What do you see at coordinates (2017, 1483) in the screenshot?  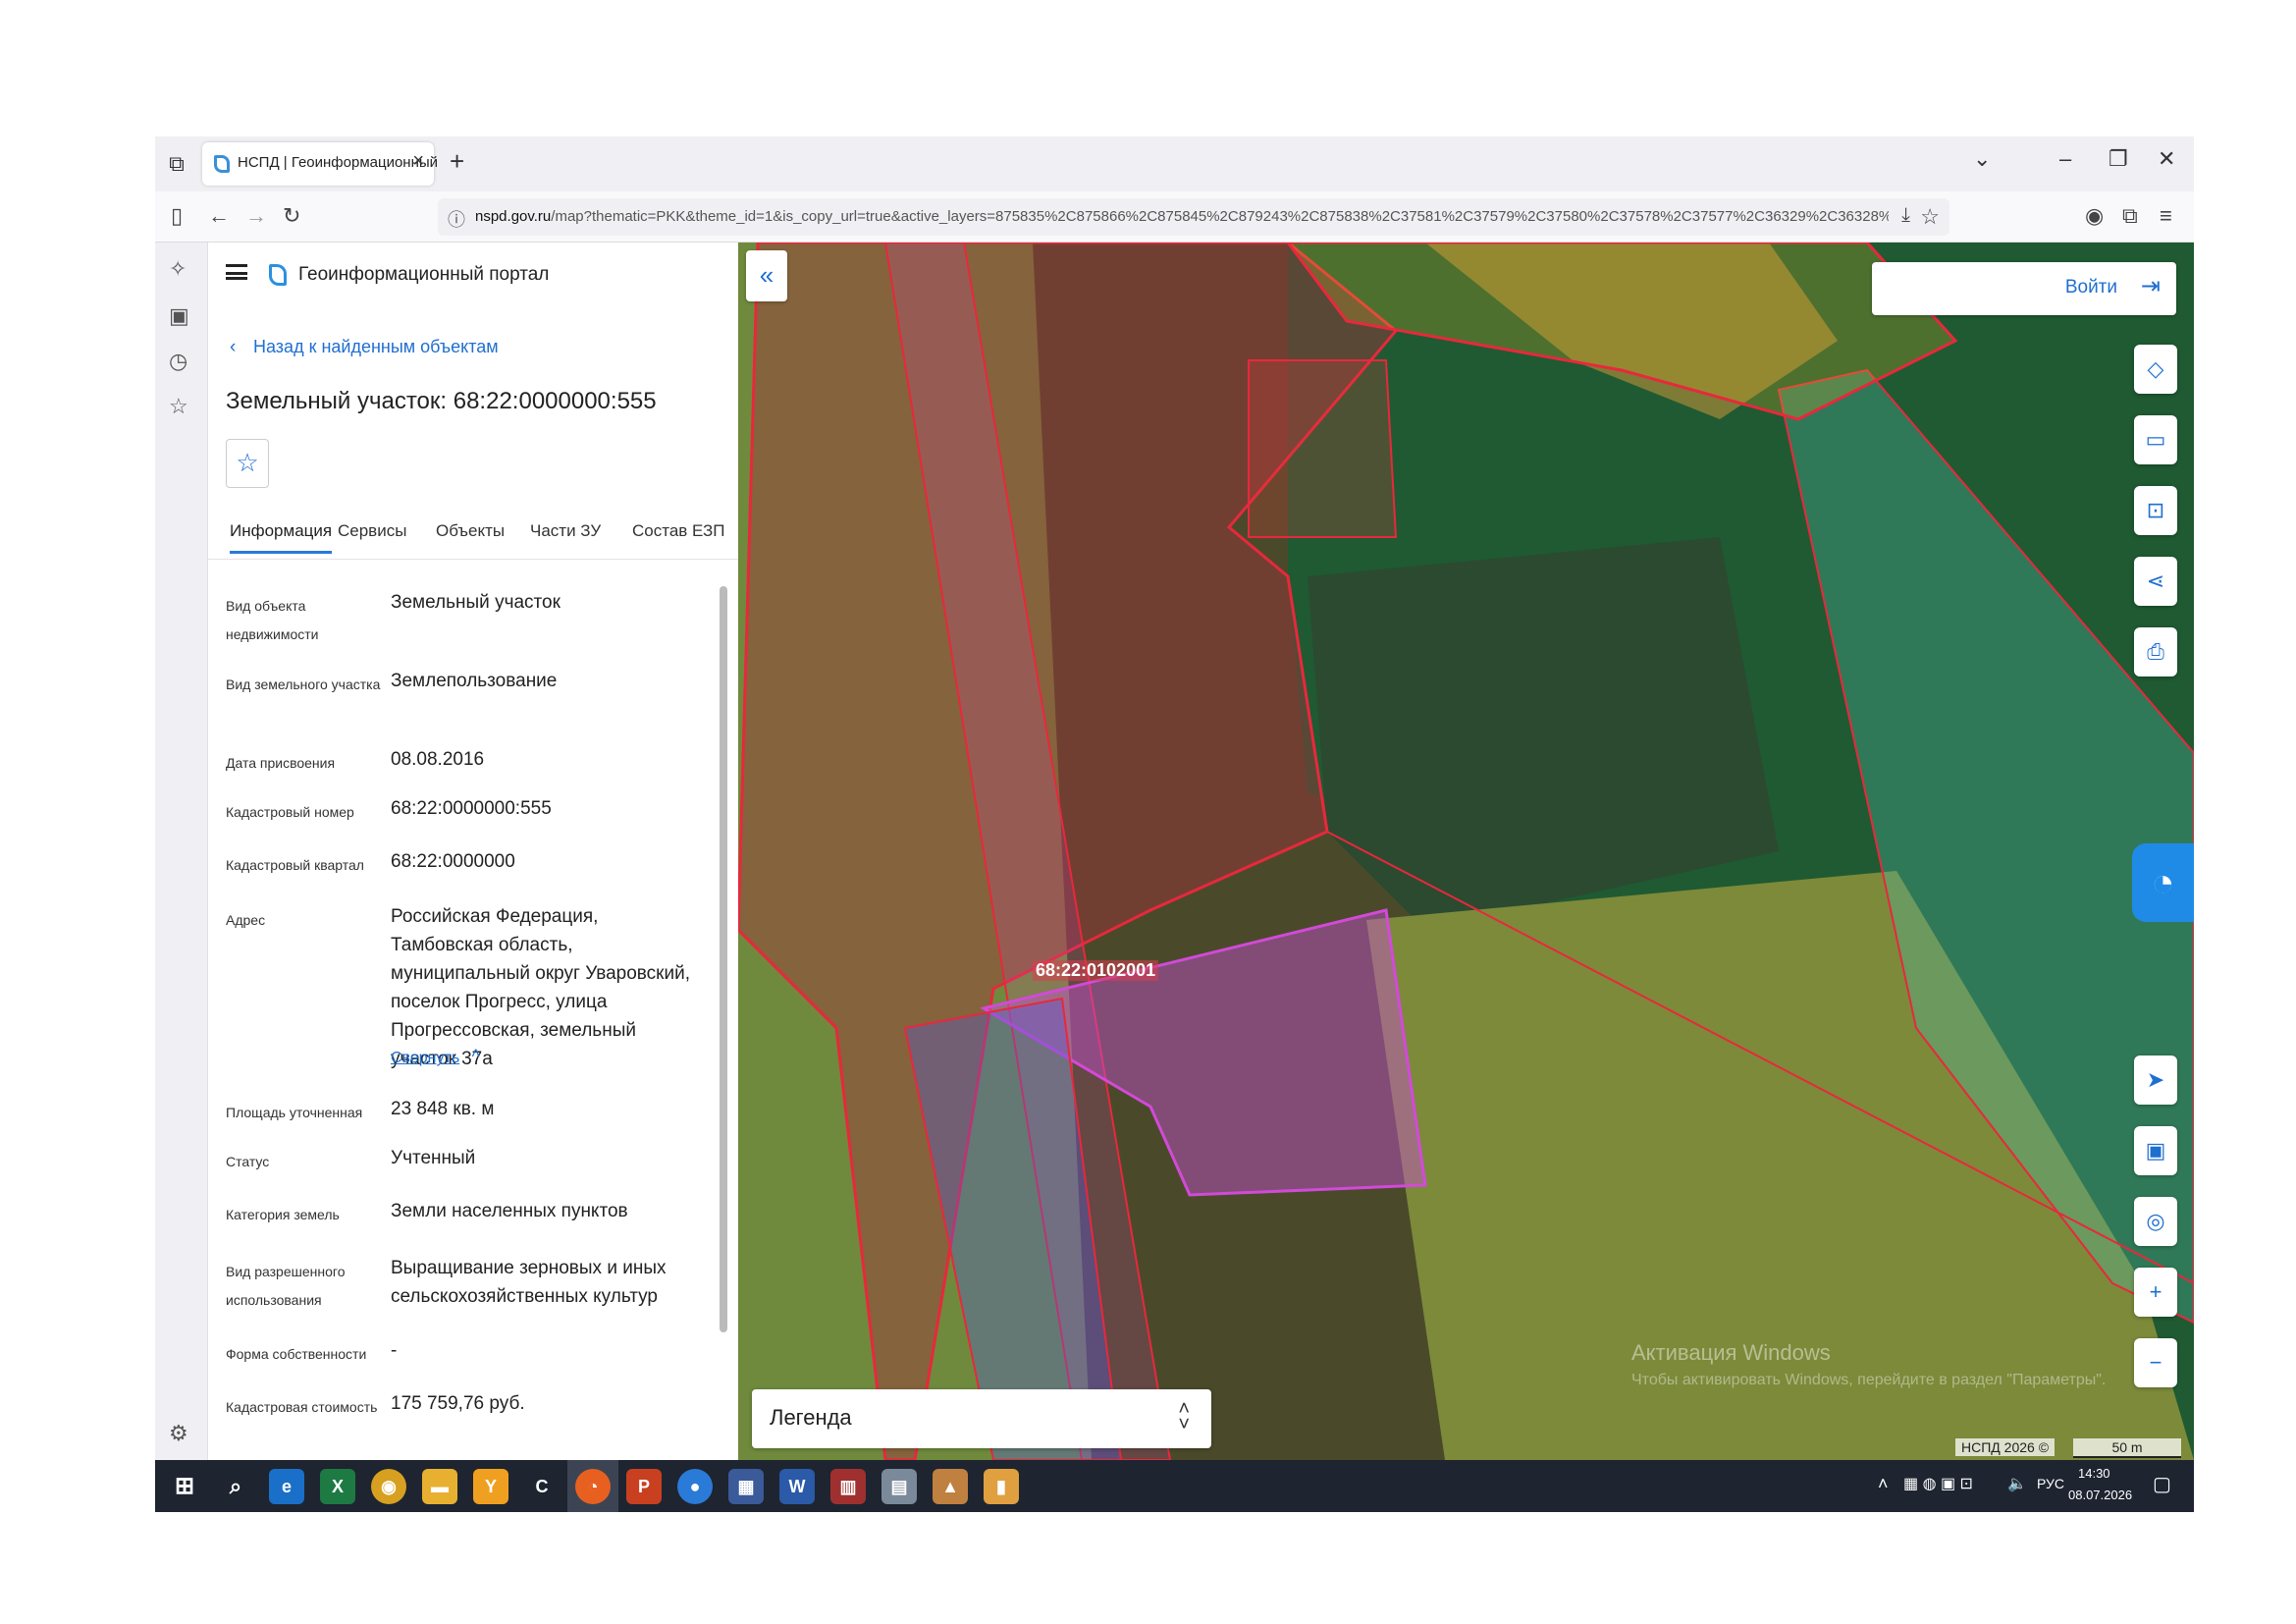 I see `volume-icon: 🔈` at bounding box center [2017, 1483].